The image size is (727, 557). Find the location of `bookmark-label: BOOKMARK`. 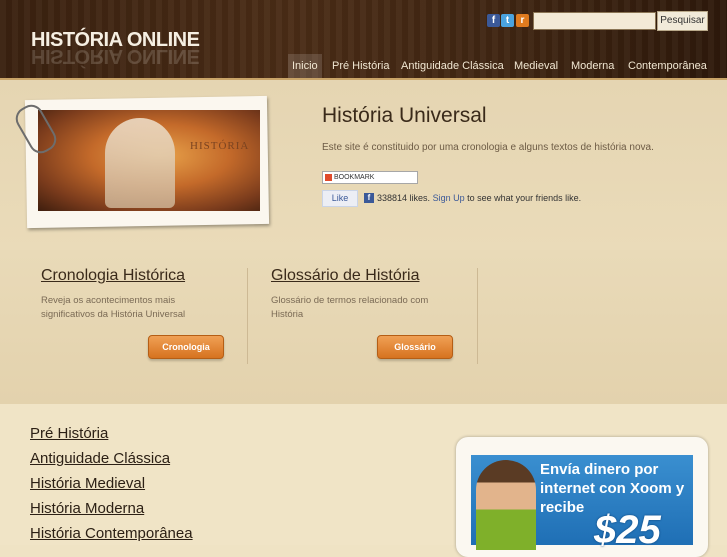

bookmark-label: BOOKMARK is located at coordinates (354, 177).